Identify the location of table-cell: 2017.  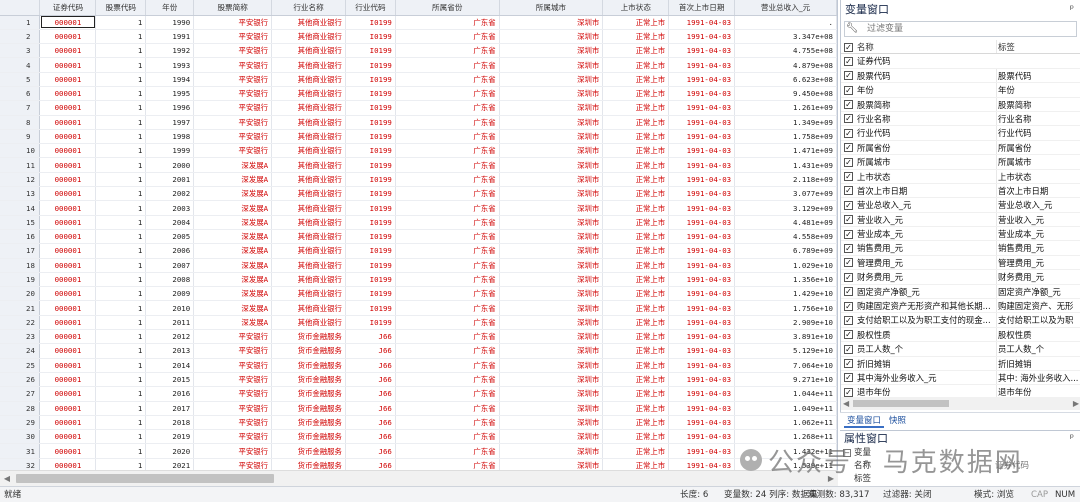
(170, 408).